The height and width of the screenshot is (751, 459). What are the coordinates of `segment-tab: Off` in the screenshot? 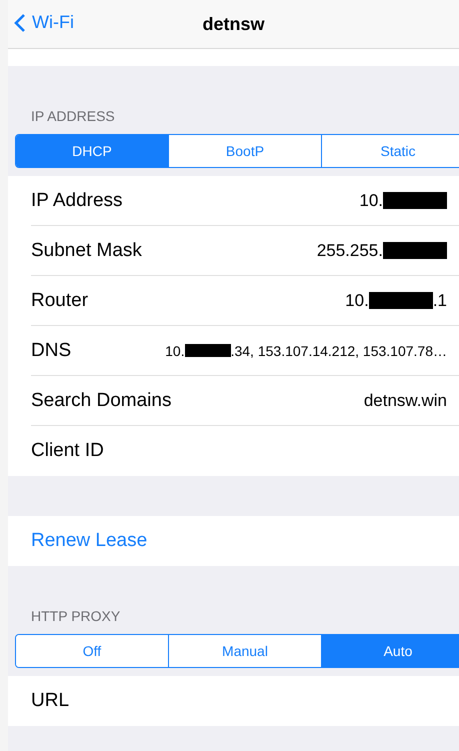 It's located at (92, 651).